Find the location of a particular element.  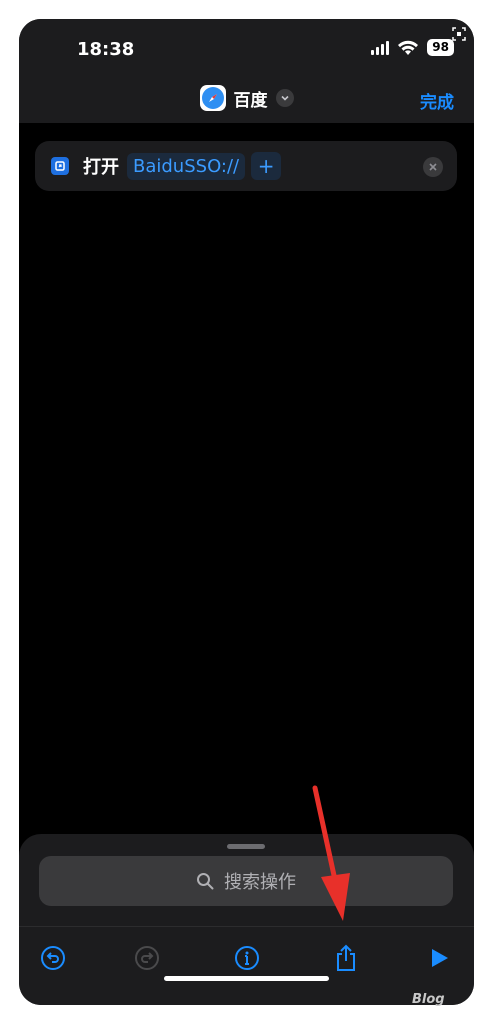

undo-button is located at coordinates (53, 958).